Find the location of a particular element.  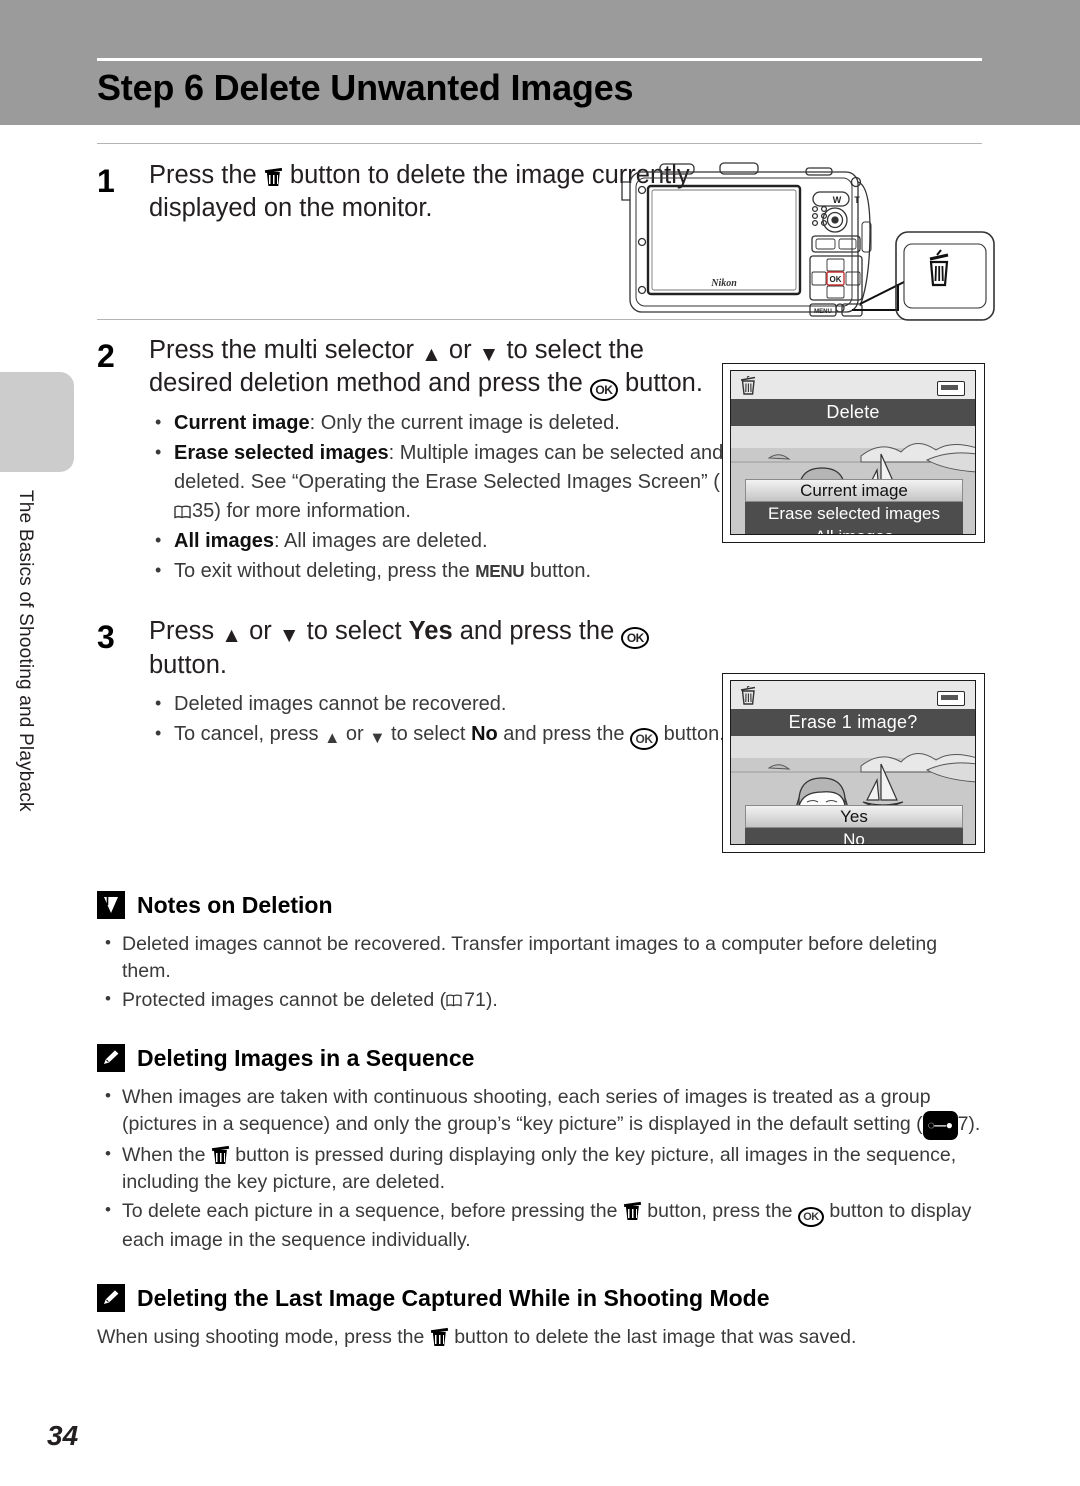

step-3-text-e: button. is located at coordinates (188, 665).